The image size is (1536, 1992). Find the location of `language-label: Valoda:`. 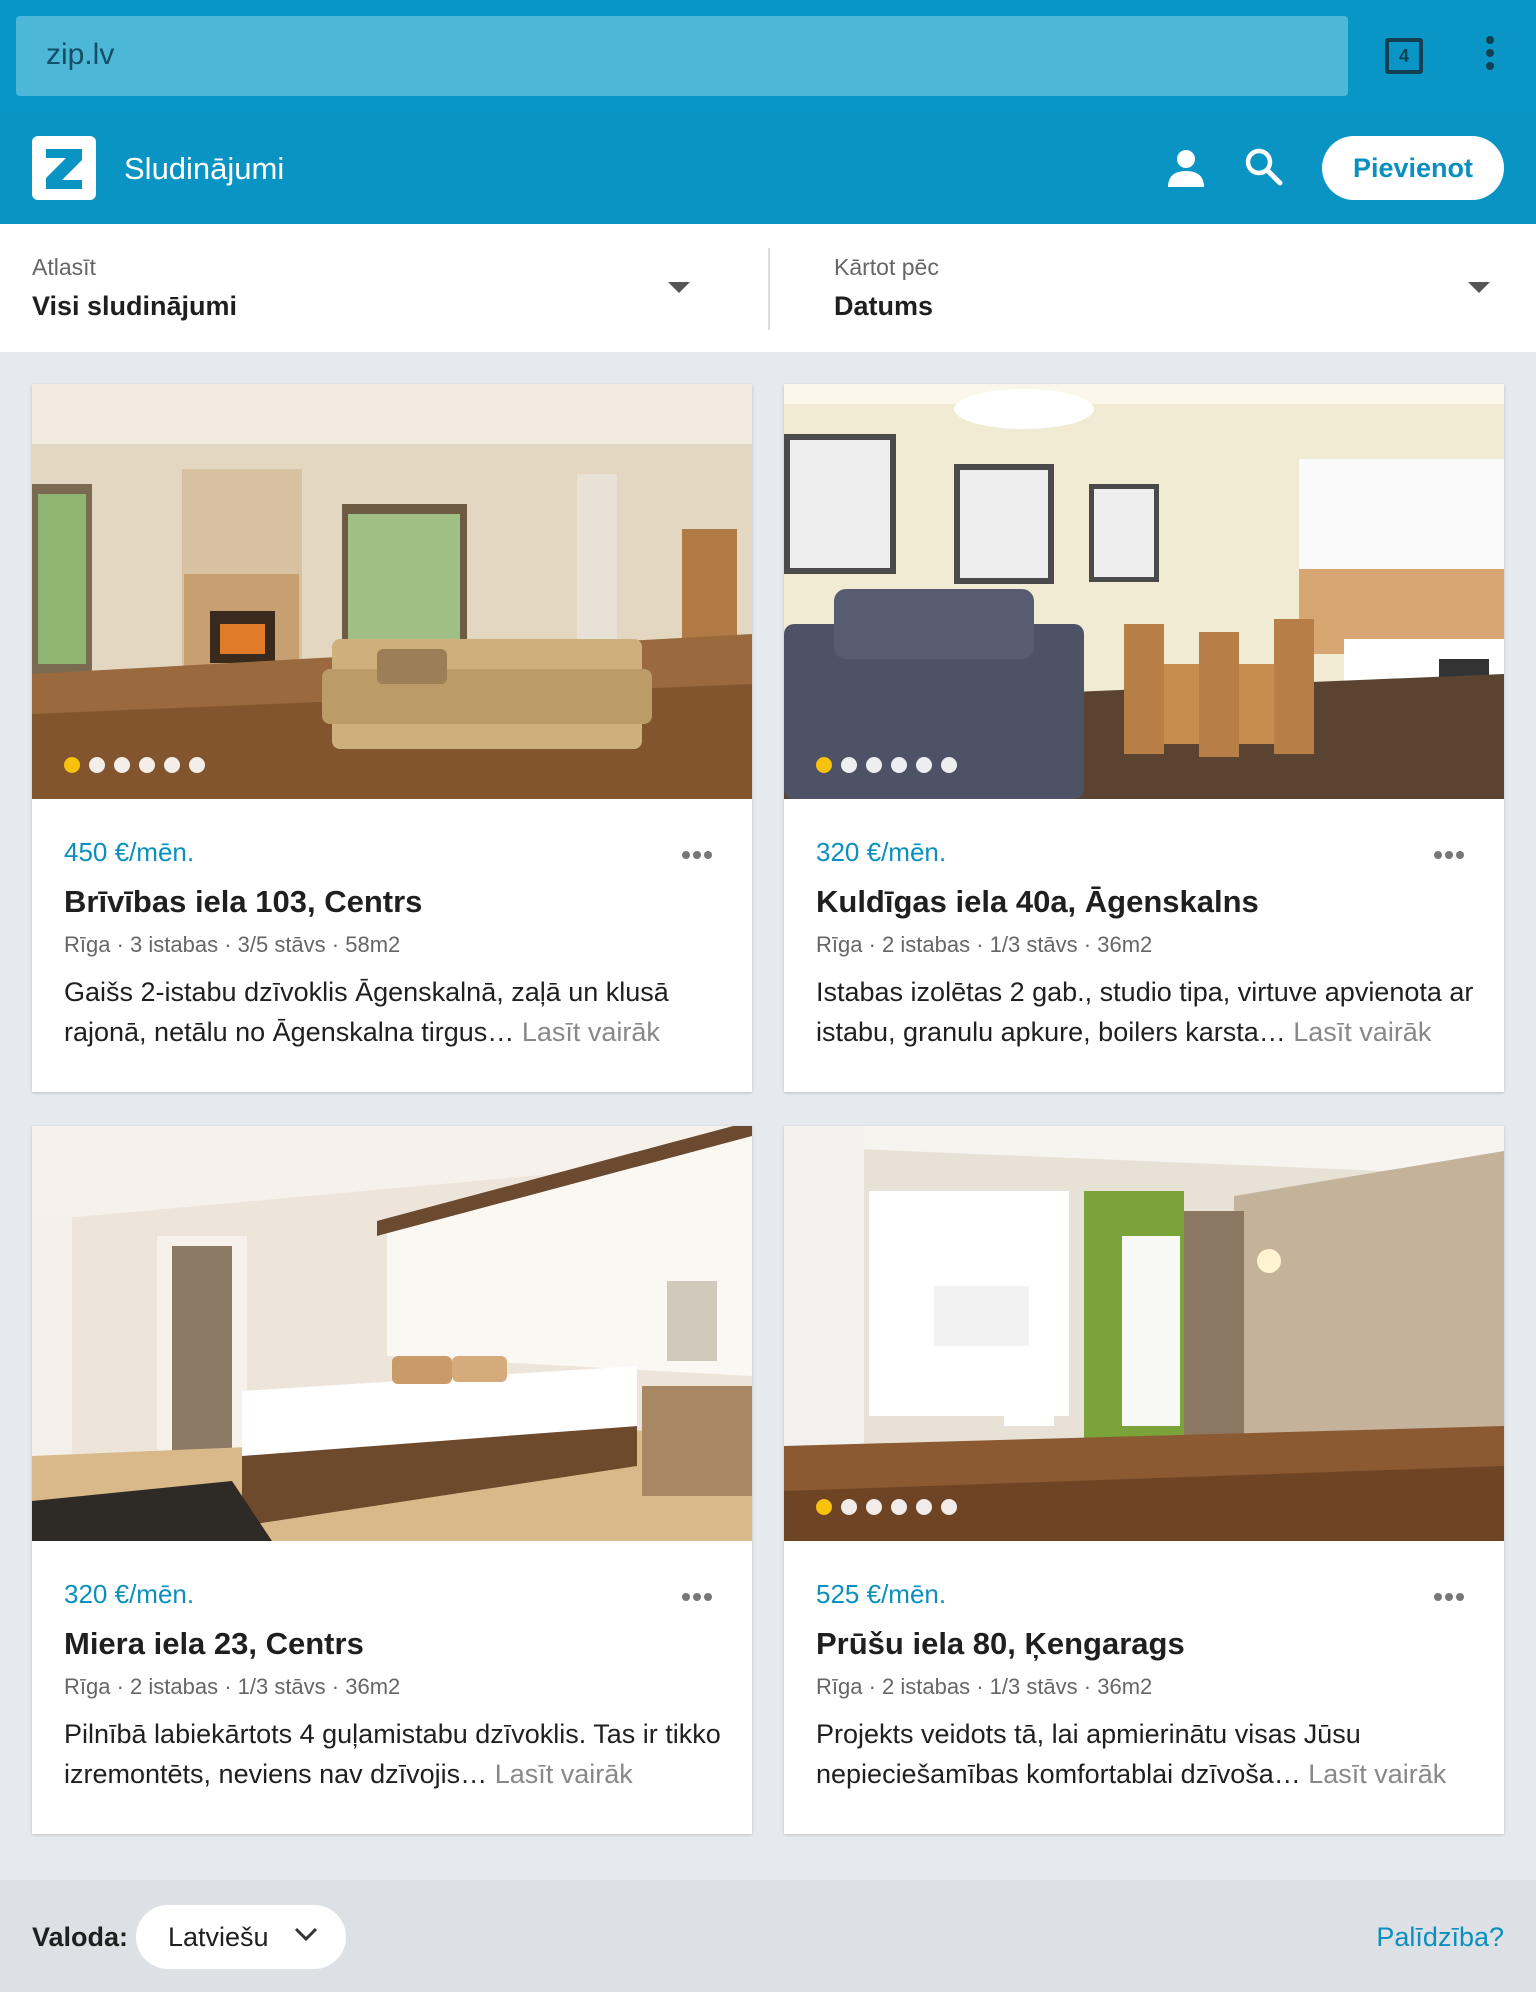

language-label: Valoda: is located at coordinates (80, 1937).